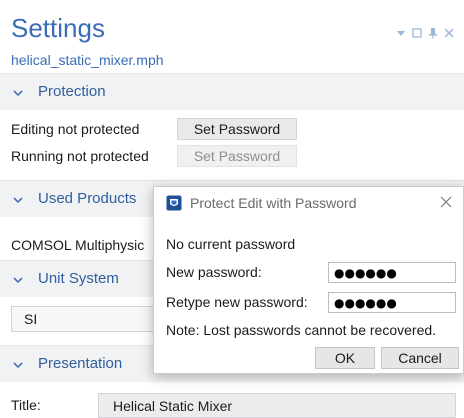 This screenshot has height=418, width=464. Describe the element at coordinates (420, 358) in the screenshot. I see `cancel-button: Cancel` at that location.